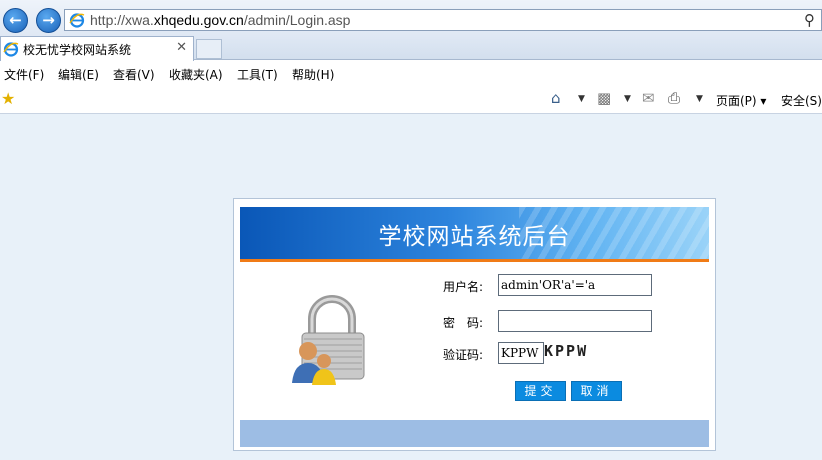  Describe the element at coordinates (8, 98) in the screenshot. I see `add-favorites-icon: ★` at that location.